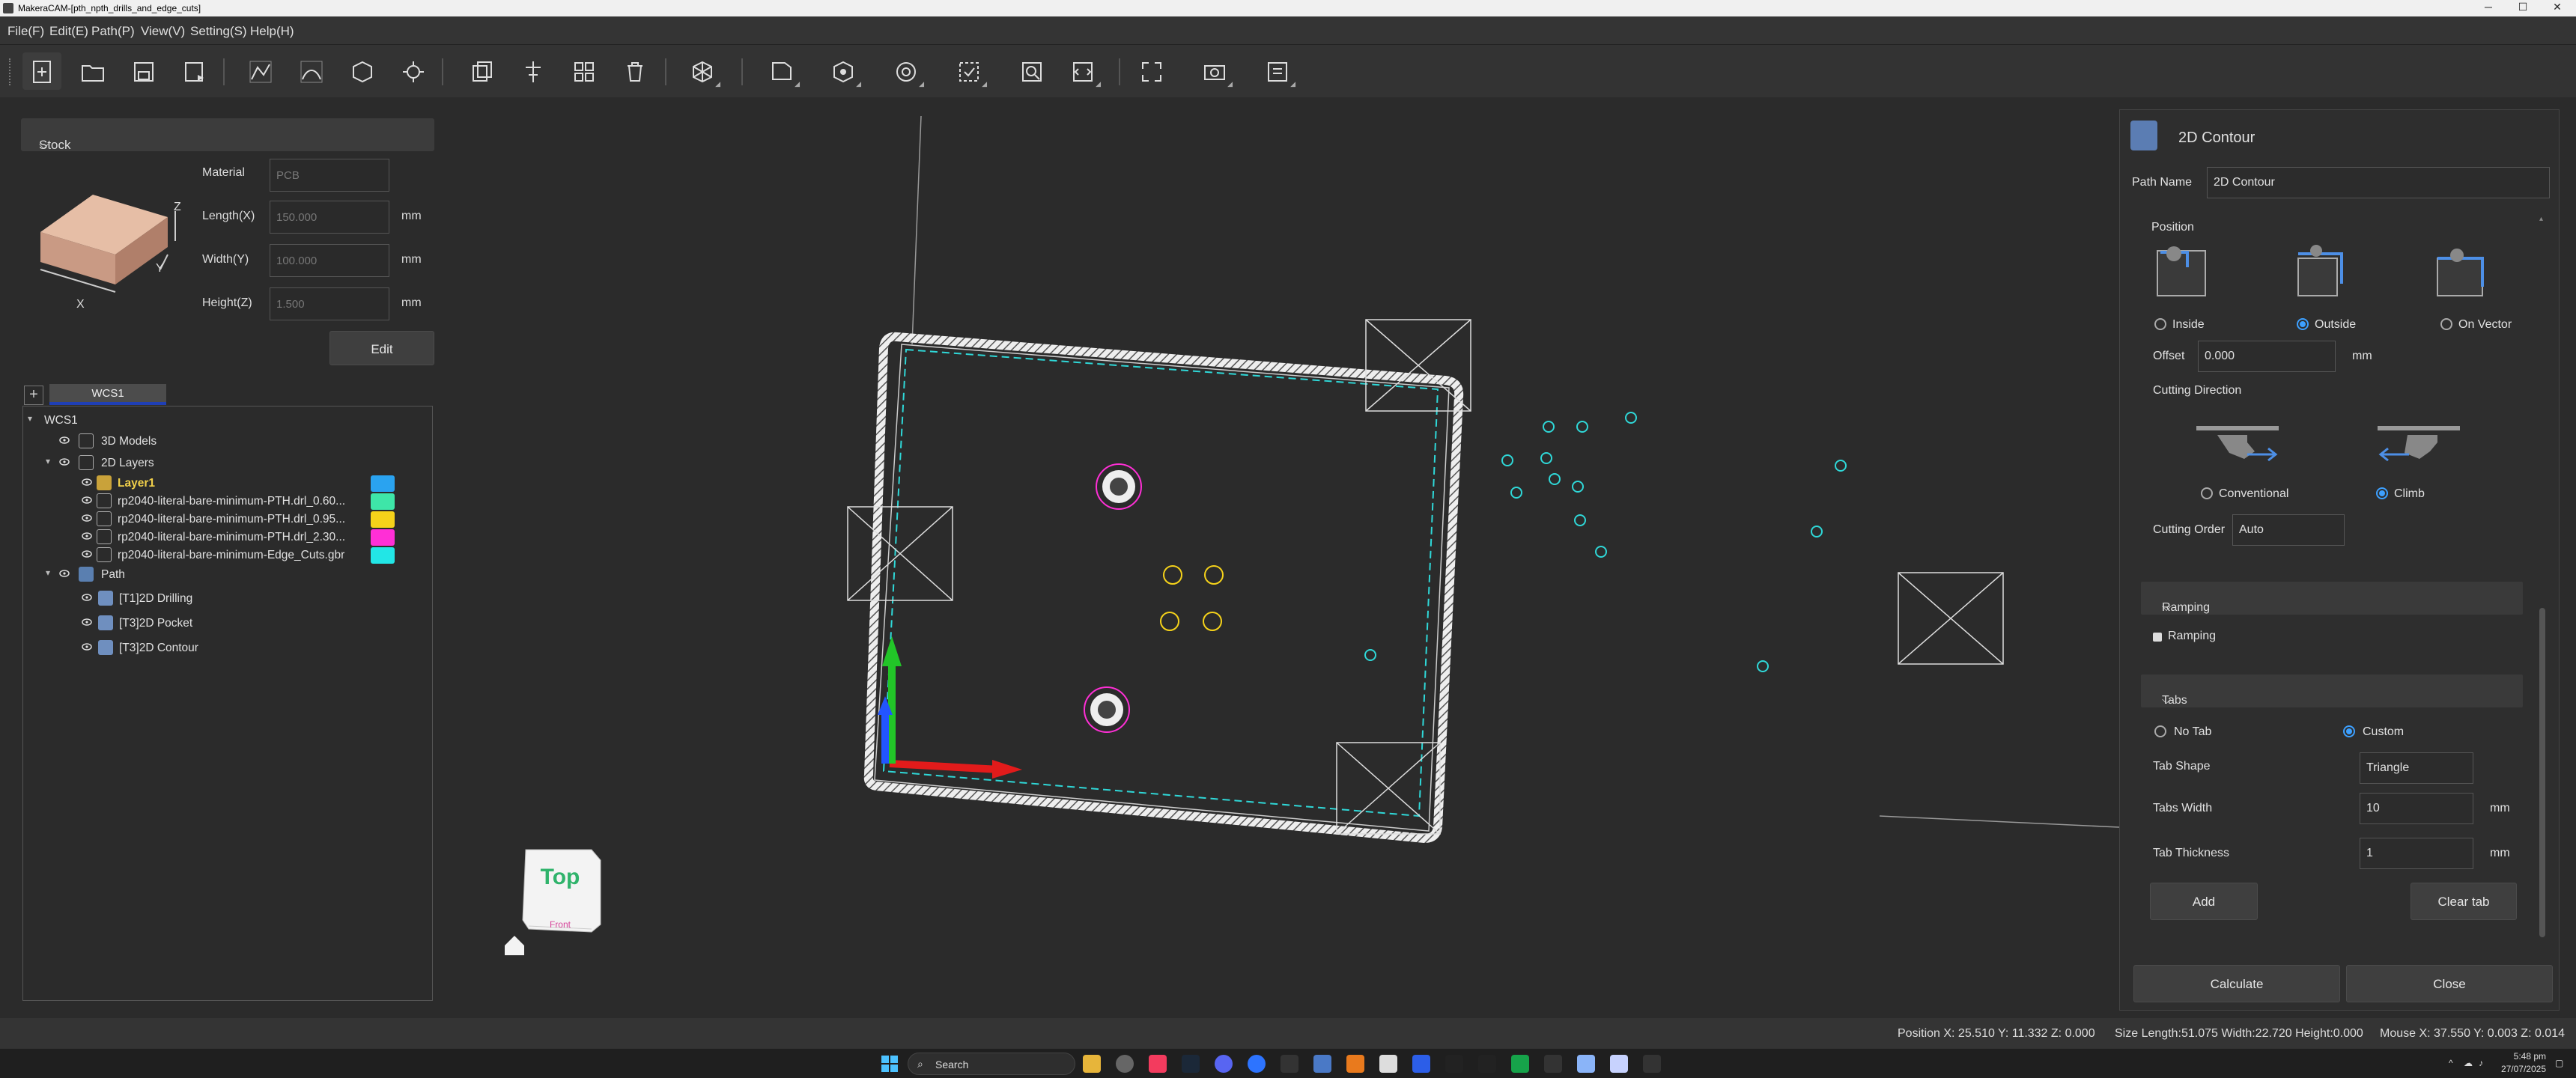 The image size is (2576, 1078). What do you see at coordinates (1125, 1064) in the screenshot?
I see `chrome-icon` at bounding box center [1125, 1064].